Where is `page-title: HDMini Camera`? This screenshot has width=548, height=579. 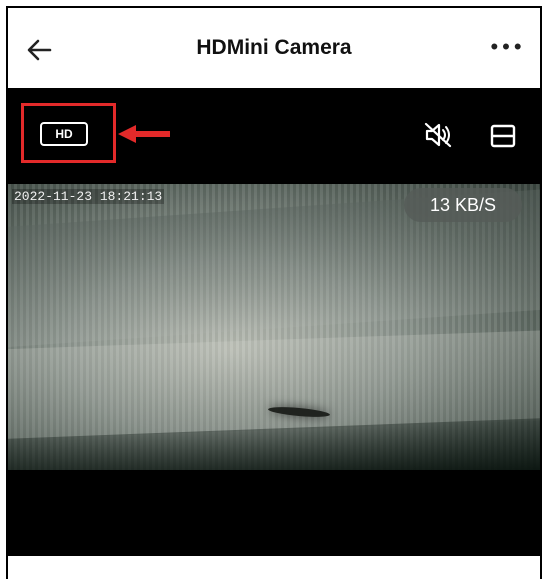
page-title: HDMini Camera is located at coordinates (274, 47).